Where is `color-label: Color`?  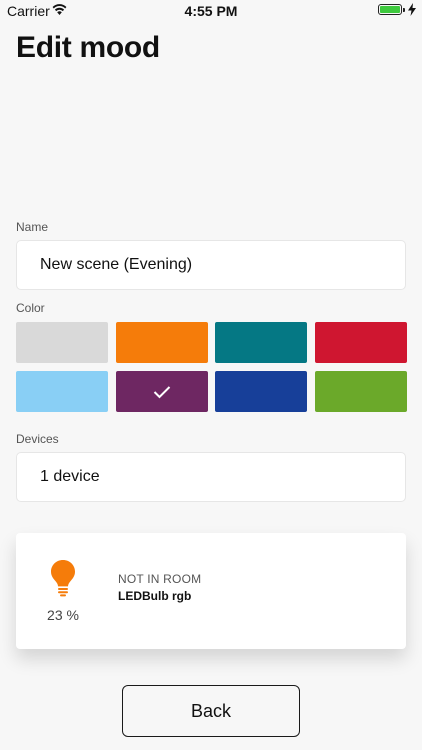
color-label: Color is located at coordinates (30, 308).